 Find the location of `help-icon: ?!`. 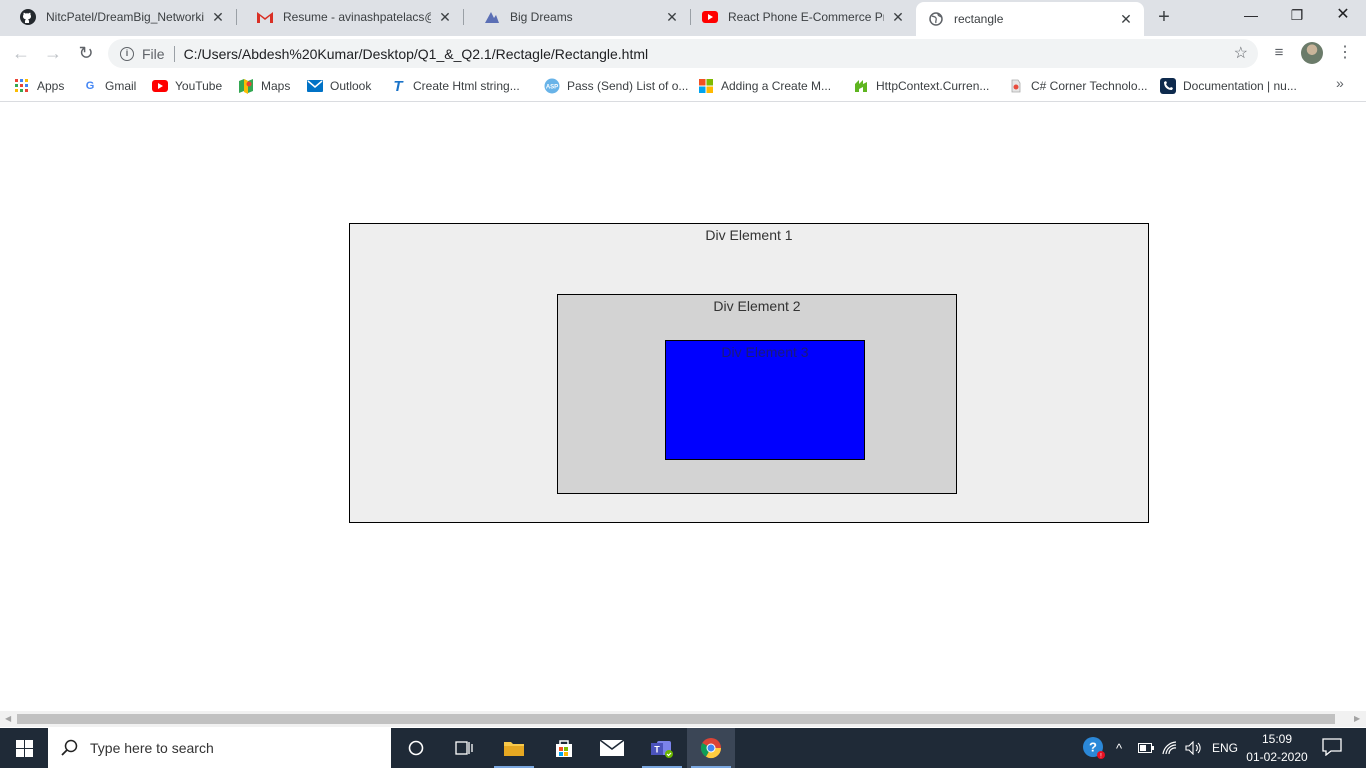

help-icon: ?! is located at coordinates (1094, 748).